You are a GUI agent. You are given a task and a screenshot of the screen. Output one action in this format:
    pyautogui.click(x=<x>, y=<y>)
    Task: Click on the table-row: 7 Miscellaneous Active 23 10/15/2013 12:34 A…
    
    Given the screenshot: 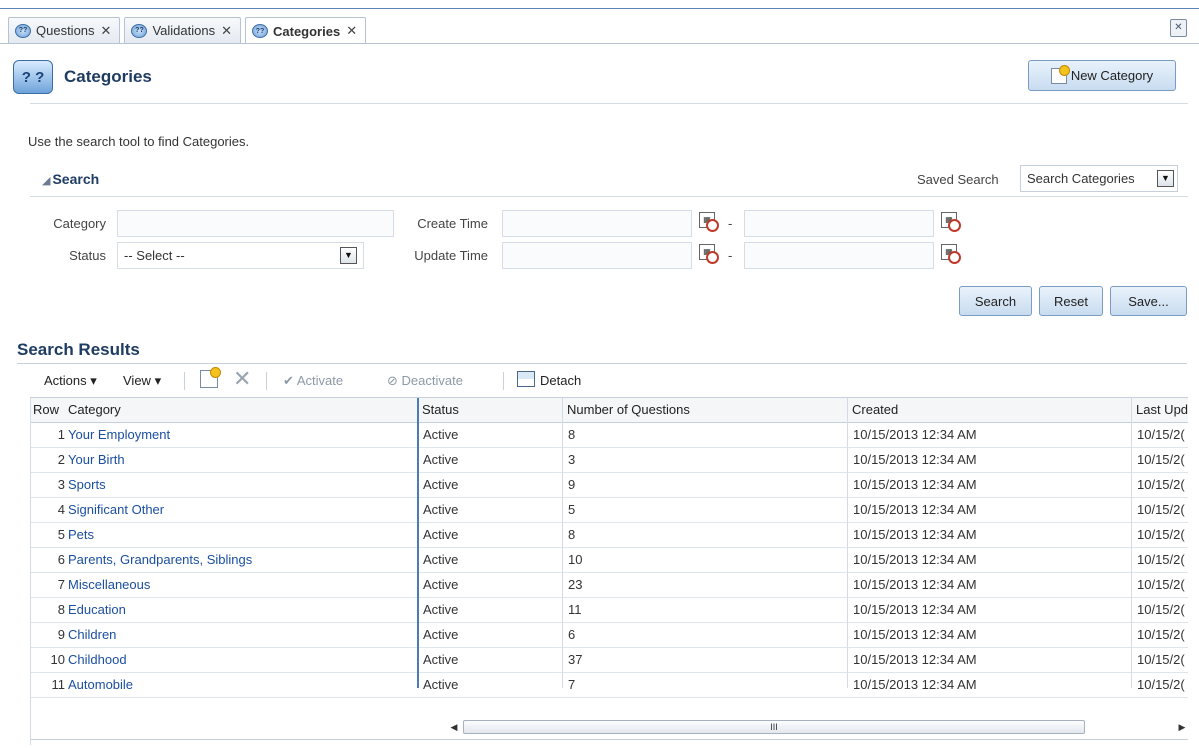 What is the action you would take?
    pyautogui.click(x=609, y=585)
    